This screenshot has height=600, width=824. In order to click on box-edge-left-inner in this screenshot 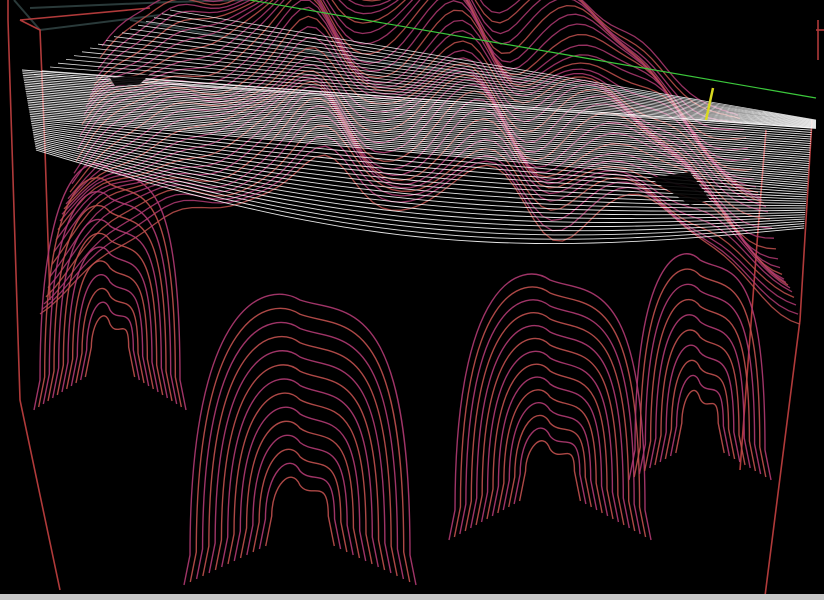, I will do `click(35, 160)`.